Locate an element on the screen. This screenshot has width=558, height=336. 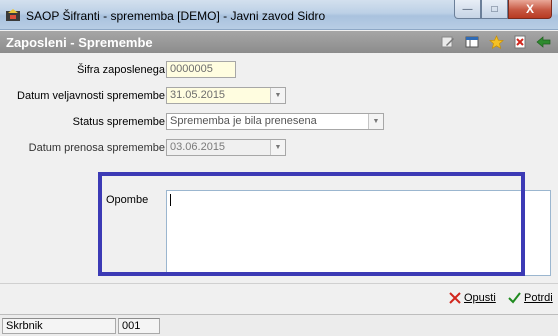
edit-icon is located at coordinates (448, 42).